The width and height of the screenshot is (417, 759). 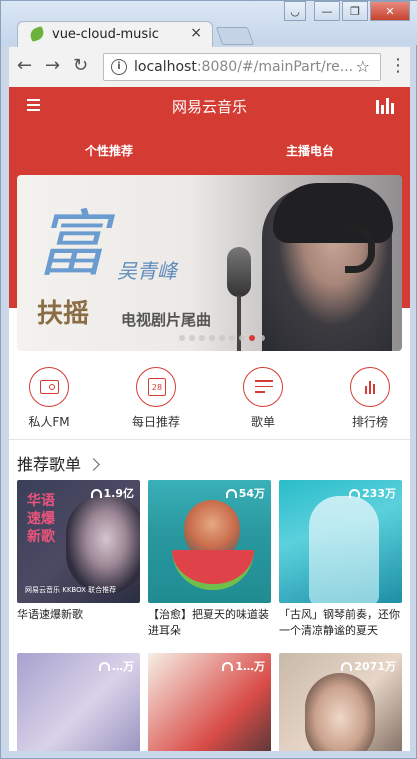 What do you see at coordinates (105, 34) in the screenshot?
I see `tab-title: vue-cloud-music` at bounding box center [105, 34].